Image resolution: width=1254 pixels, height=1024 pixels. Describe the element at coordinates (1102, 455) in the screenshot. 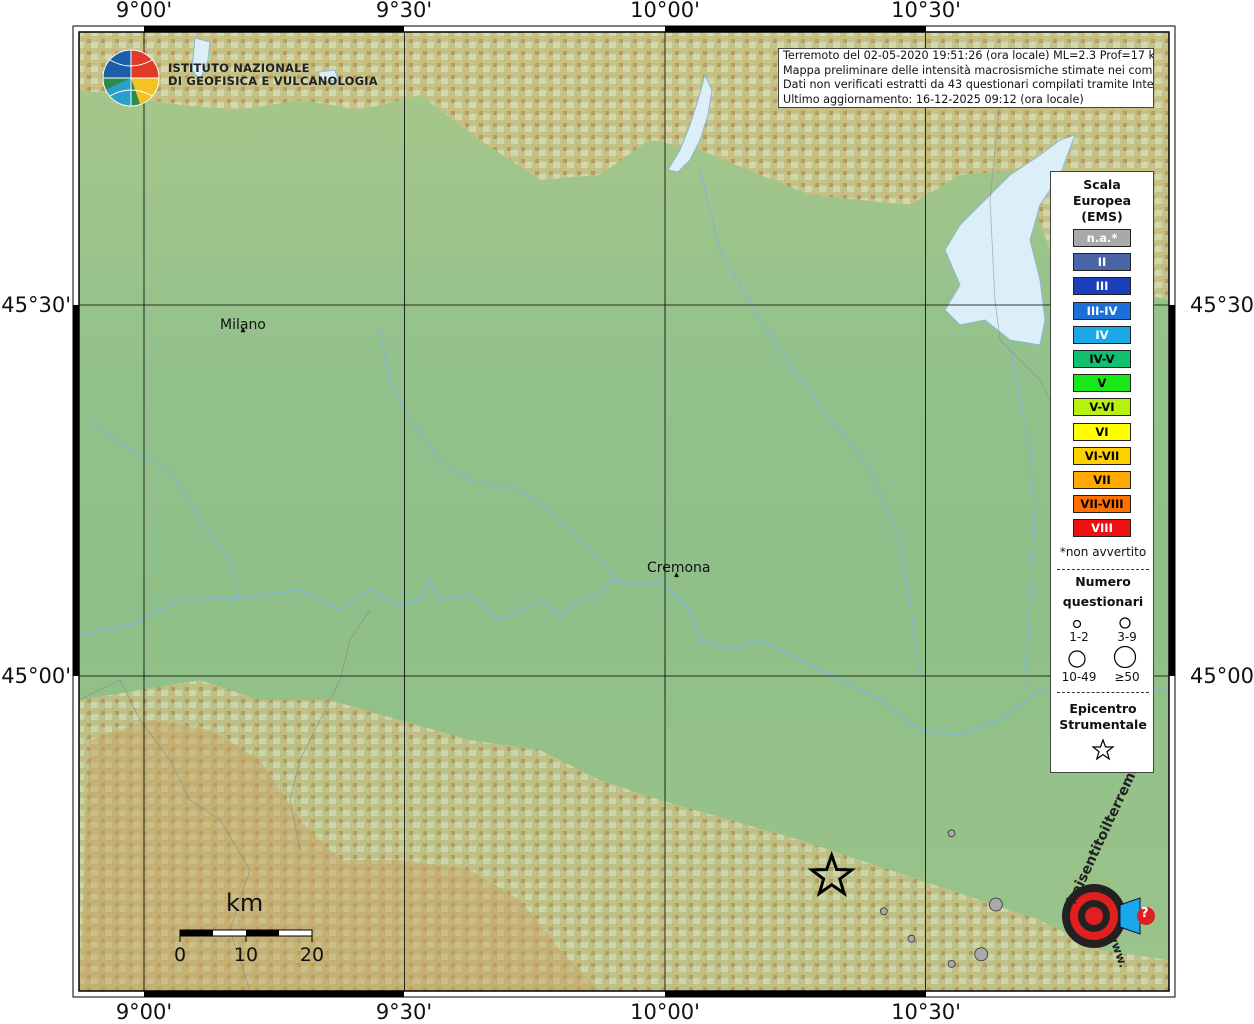

I see `legend-intensity-swatch: VI-VII` at that location.